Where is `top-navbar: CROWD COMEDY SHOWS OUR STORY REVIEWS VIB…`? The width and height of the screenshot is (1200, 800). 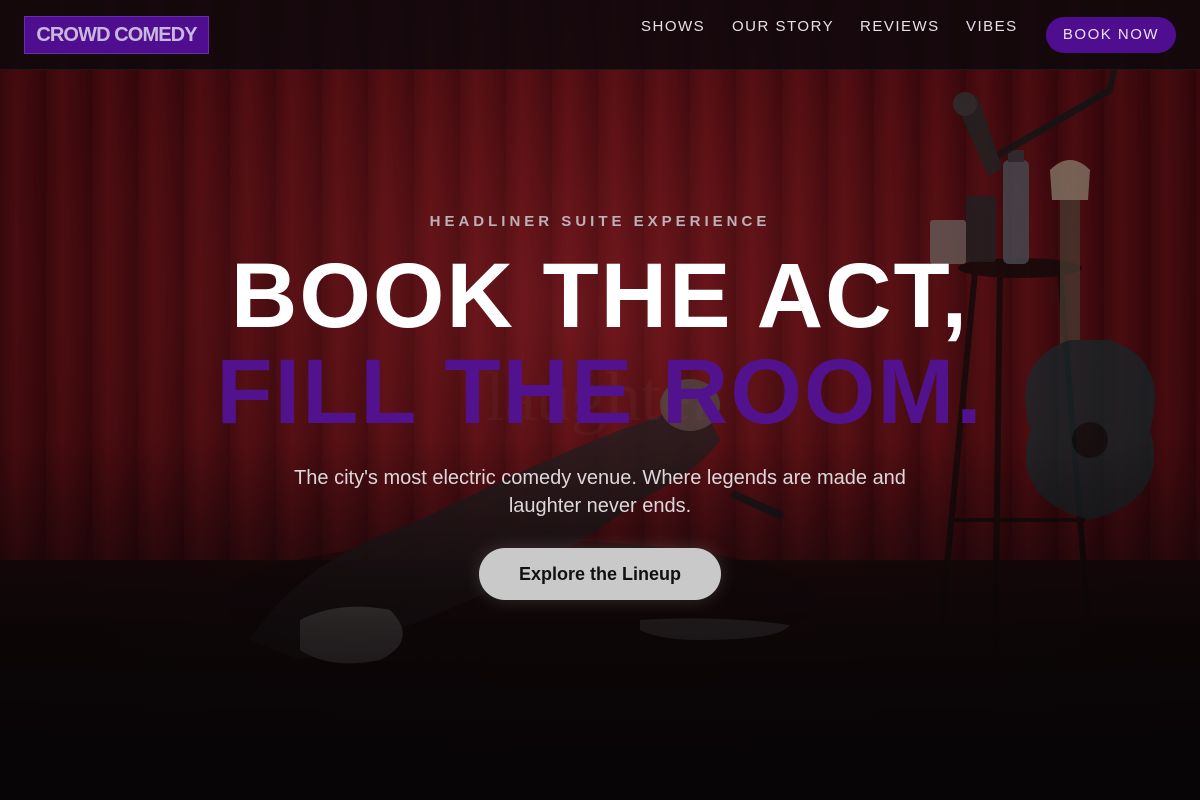
top-navbar: CROWD COMEDY SHOWS OUR STORY REVIEWS VIB… is located at coordinates (600, 35).